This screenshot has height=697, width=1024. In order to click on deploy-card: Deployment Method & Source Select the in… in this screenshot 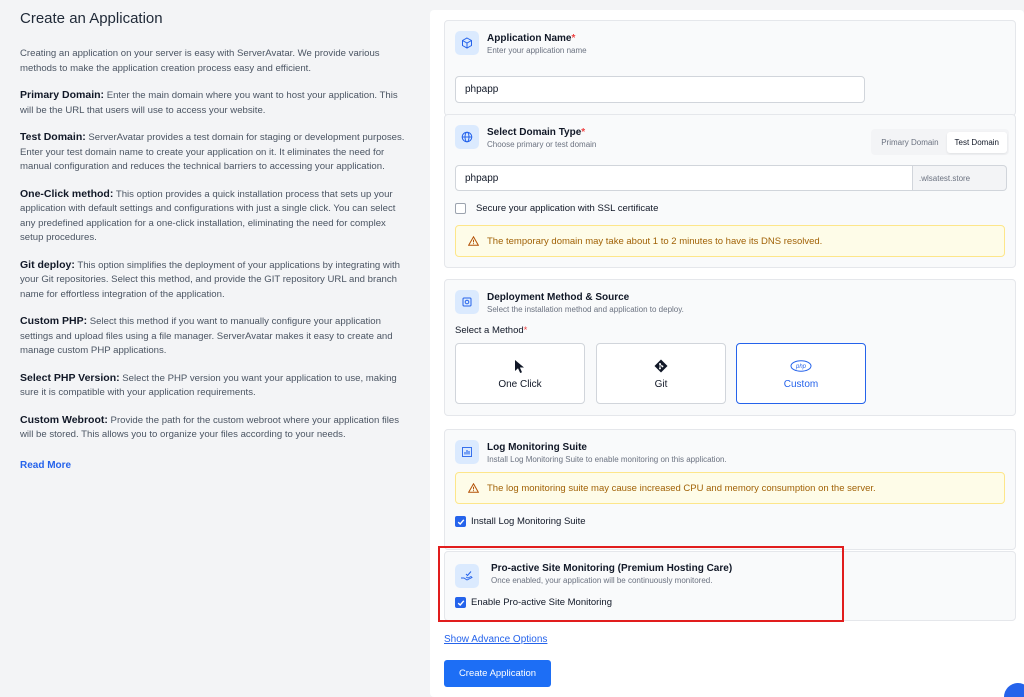, I will do `click(730, 347)`.